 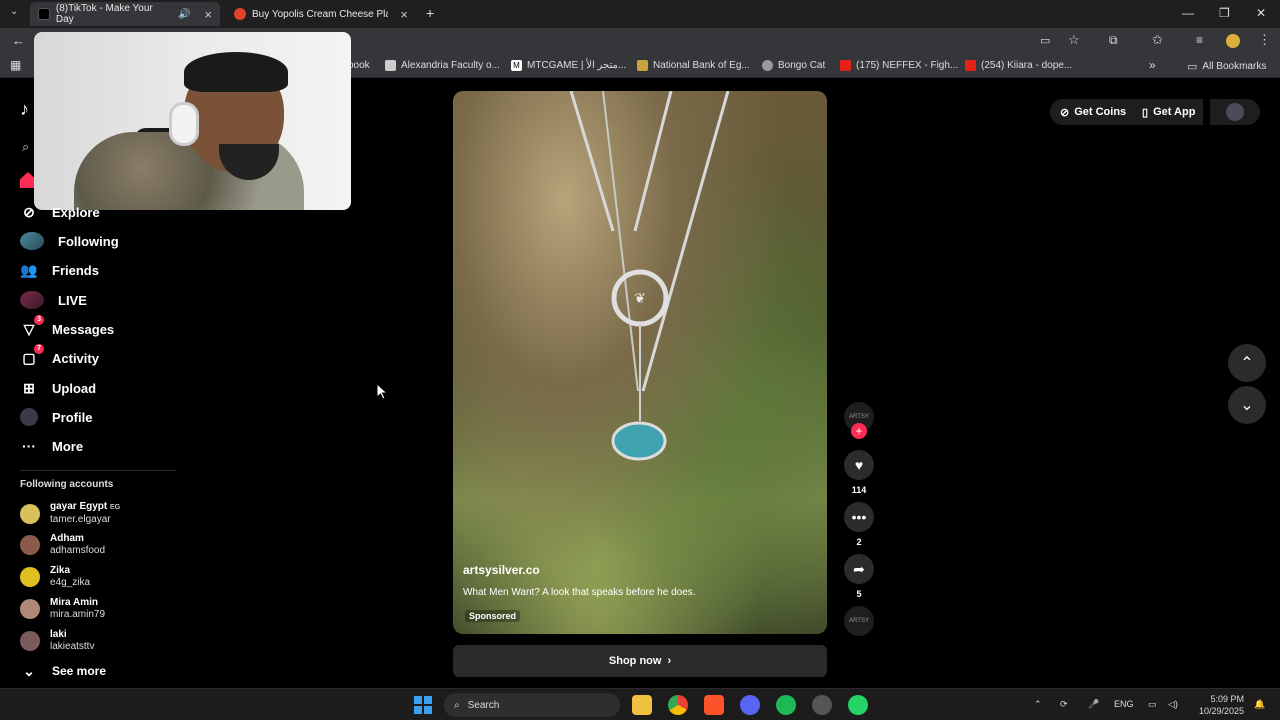 I want to click on minimize-icon: —, so click(x=1188, y=13).